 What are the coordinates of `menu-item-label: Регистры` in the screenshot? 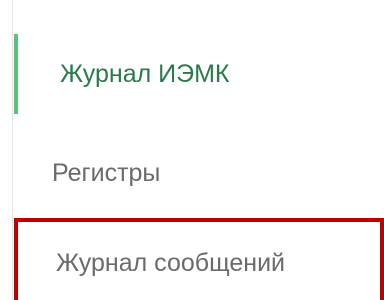 It's located at (106, 173).